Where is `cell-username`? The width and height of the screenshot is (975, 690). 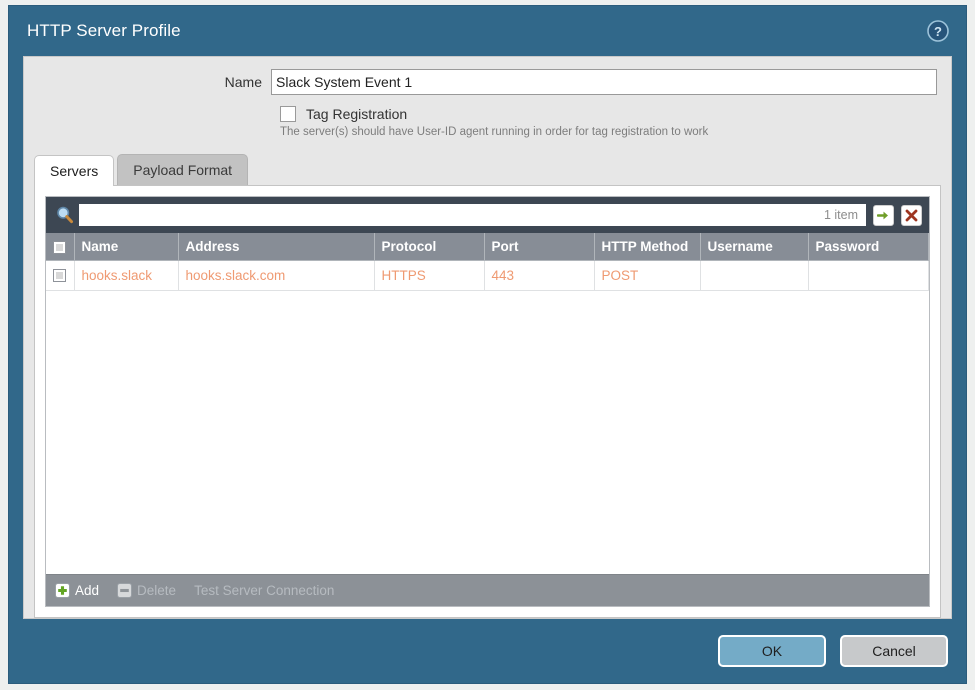 cell-username is located at coordinates (754, 275).